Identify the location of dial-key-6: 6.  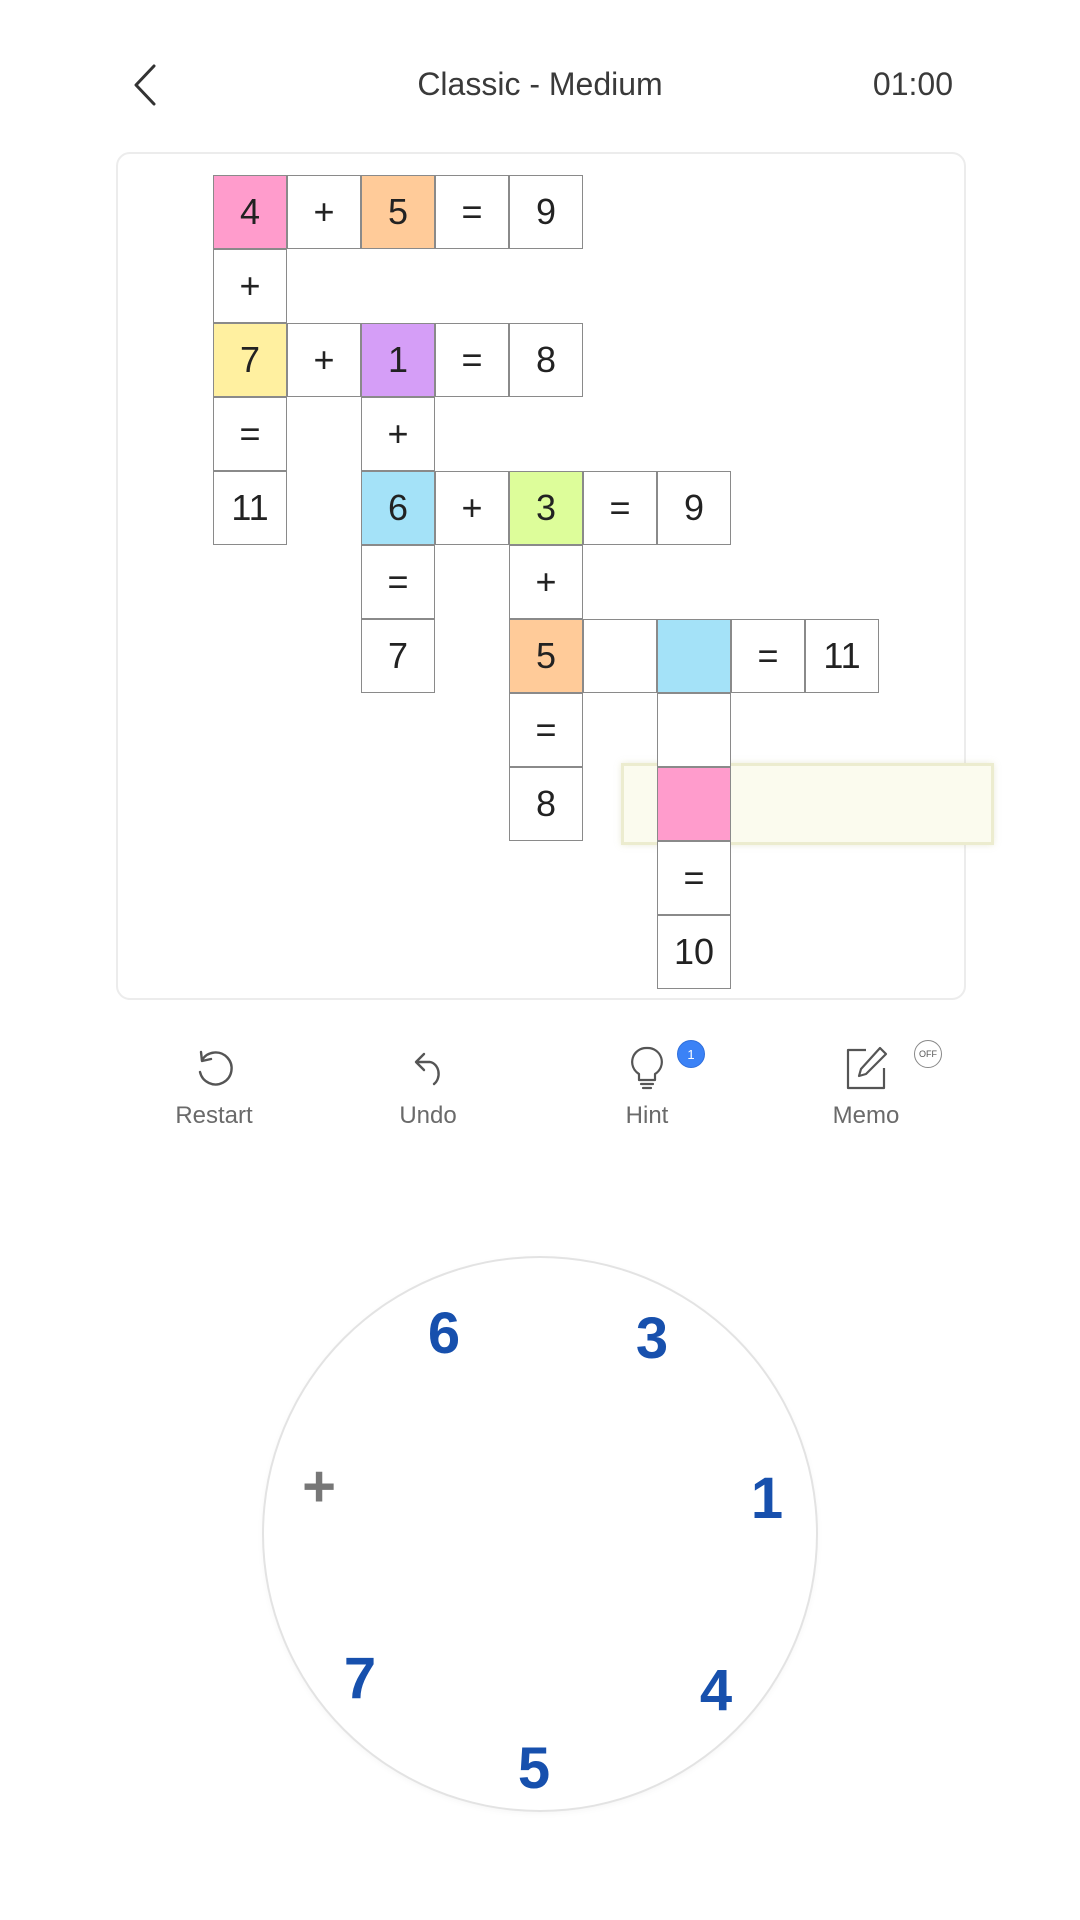
(444, 1333).